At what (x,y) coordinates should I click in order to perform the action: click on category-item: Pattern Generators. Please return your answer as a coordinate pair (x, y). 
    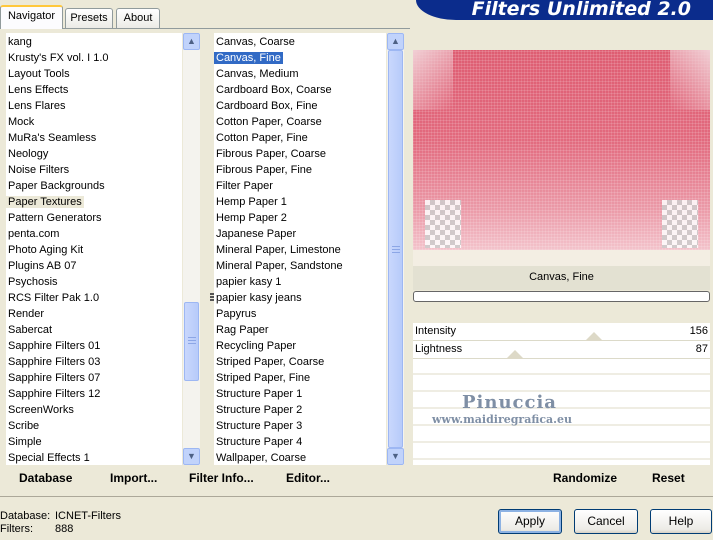
    Looking at the image, I should click on (55, 218).